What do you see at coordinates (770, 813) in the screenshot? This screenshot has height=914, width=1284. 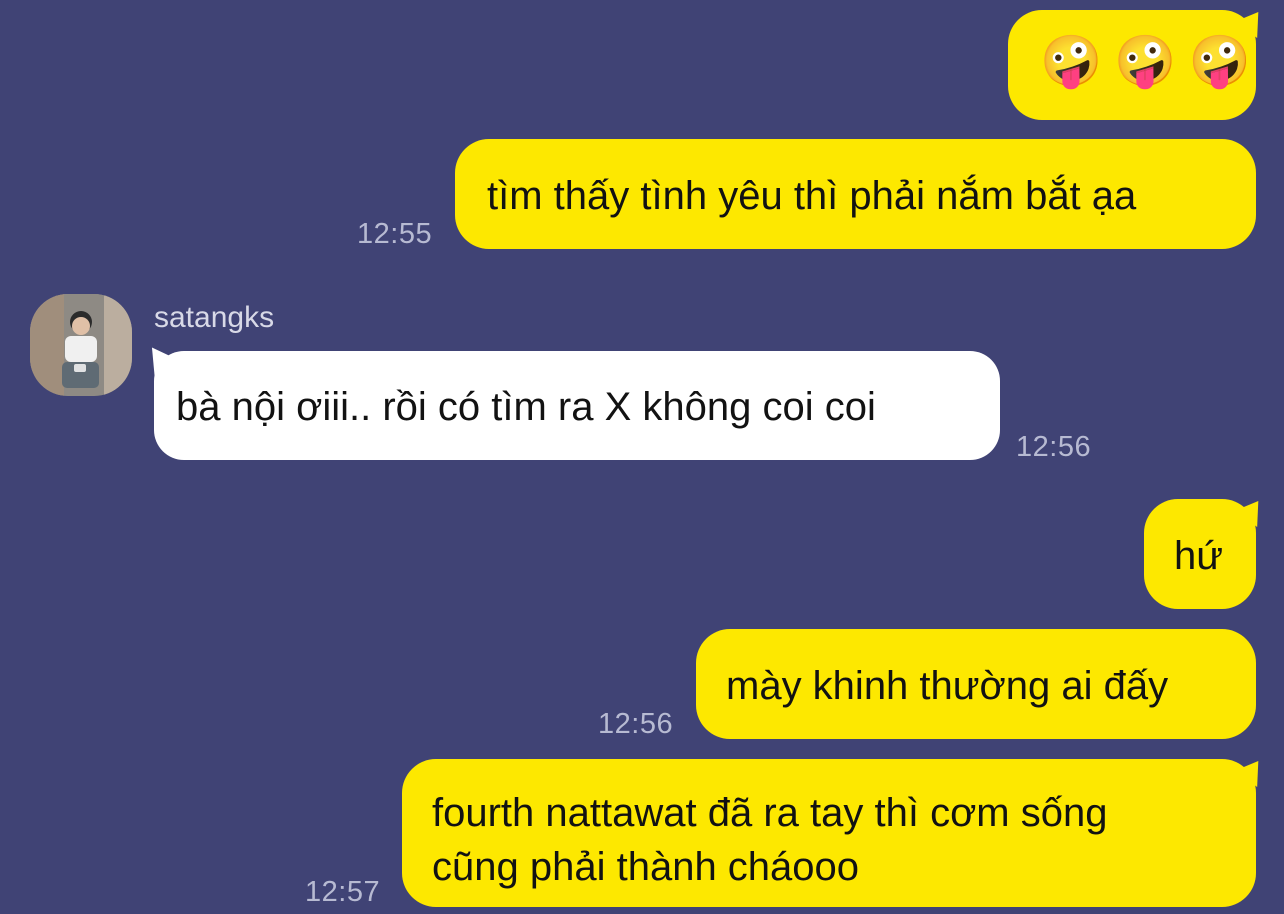 I see `message-text-line: fourth nattawat đã ra tay thì cơm sống` at bounding box center [770, 813].